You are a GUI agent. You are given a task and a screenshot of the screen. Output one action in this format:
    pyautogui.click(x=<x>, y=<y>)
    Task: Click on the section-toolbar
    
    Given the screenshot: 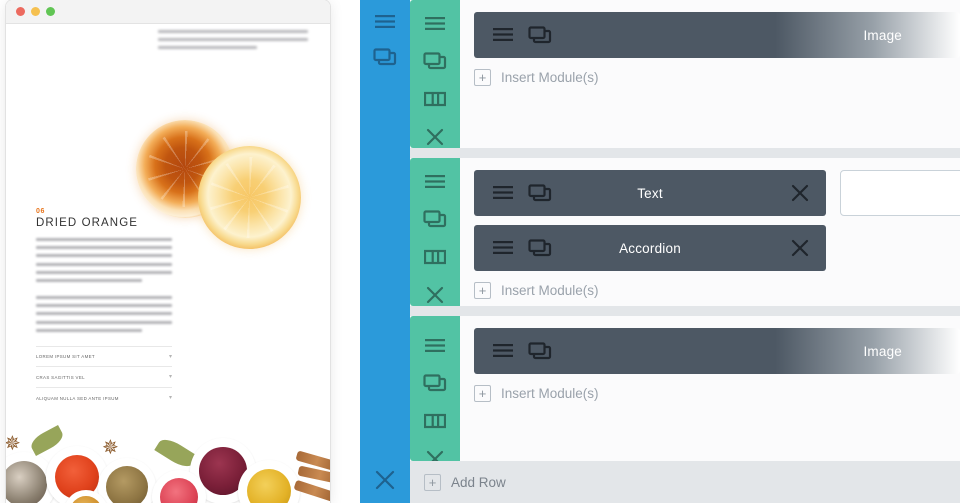 What is the action you would take?
    pyautogui.click(x=385, y=251)
    